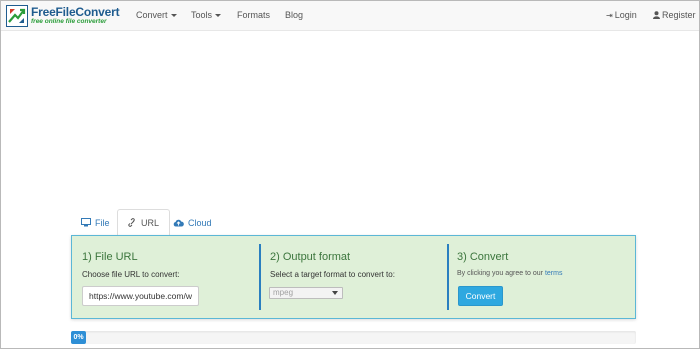 The height and width of the screenshot is (349, 700). I want to click on tab-cloud: Cloud, so click(192, 222).